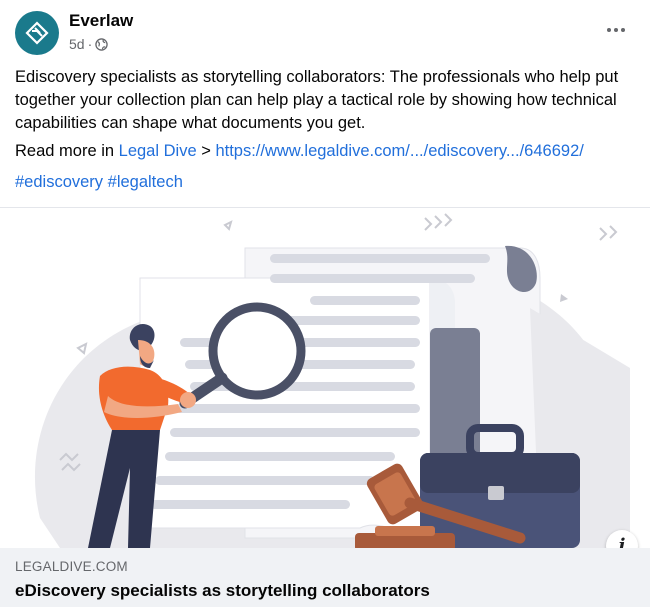 The height and width of the screenshot is (607, 650). What do you see at coordinates (158, 151) in the screenshot?
I see `source-link: Legal Dive` at bounding box center [158, 151].